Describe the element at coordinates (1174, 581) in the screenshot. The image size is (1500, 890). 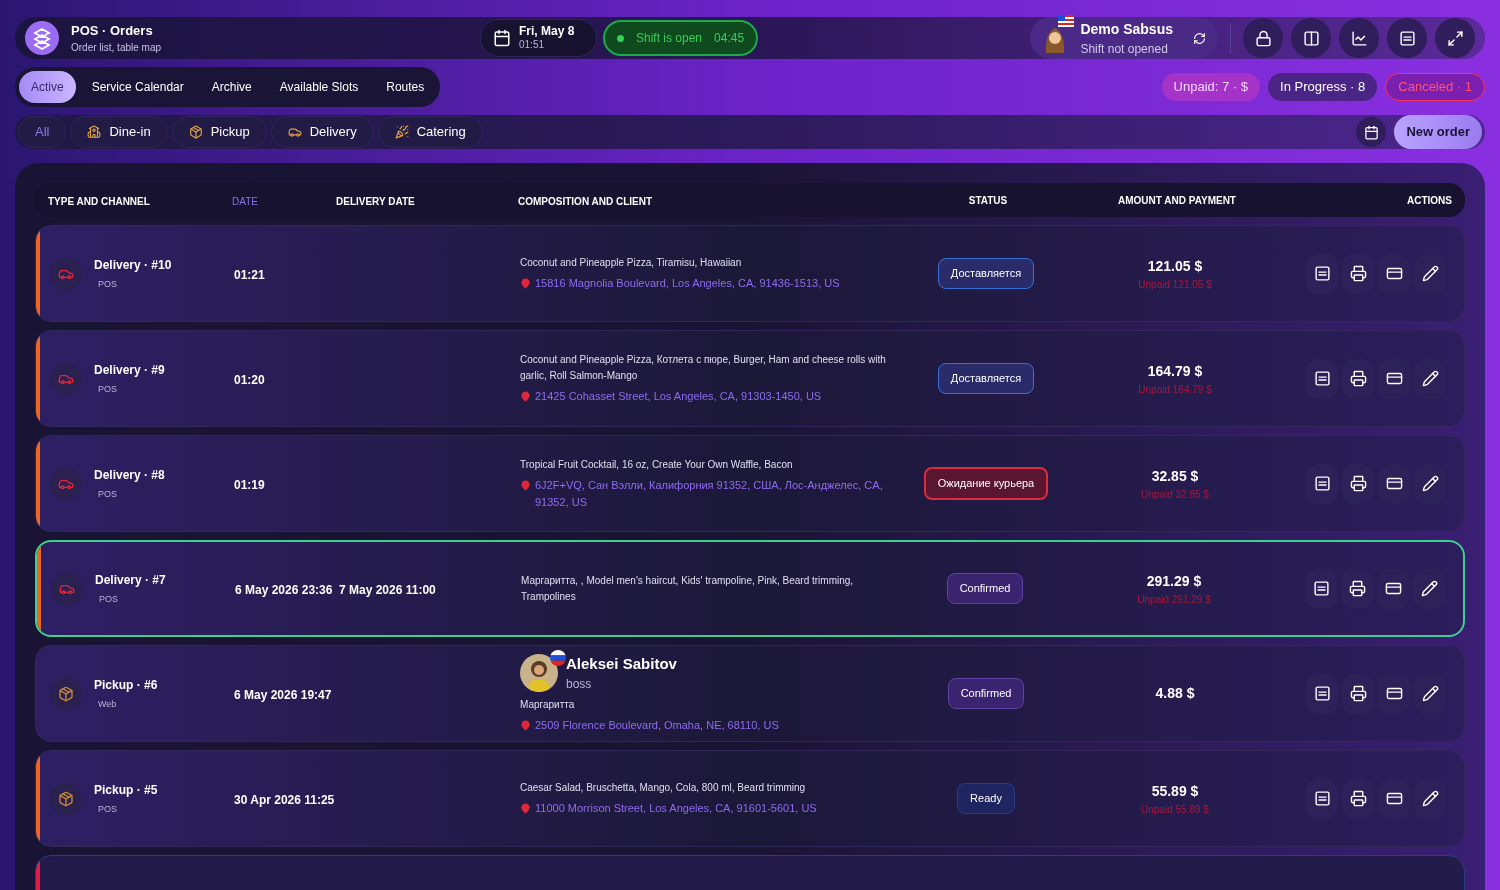
I see `order-amount: 291.29 $` at that location.